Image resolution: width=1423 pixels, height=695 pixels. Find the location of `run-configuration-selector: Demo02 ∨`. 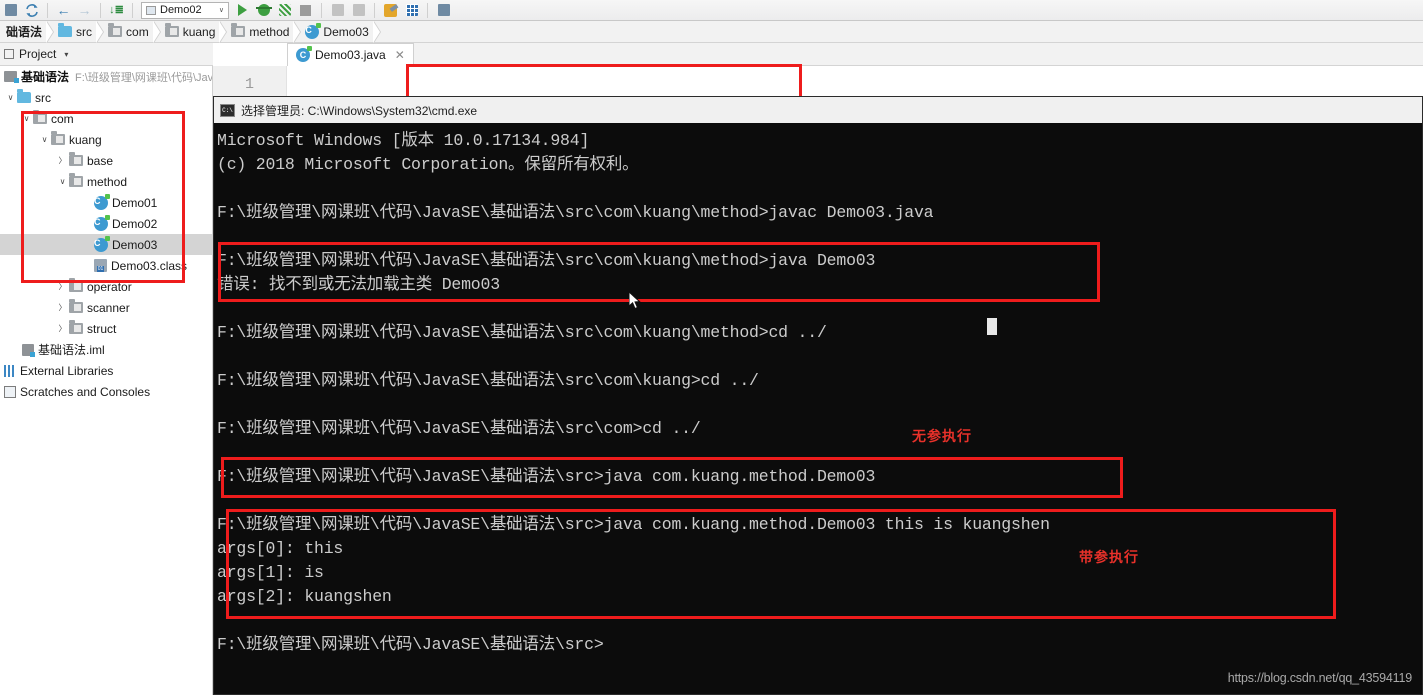

run-configuration-selector: Demo02 ∨ is located at coordinates (185, 10).